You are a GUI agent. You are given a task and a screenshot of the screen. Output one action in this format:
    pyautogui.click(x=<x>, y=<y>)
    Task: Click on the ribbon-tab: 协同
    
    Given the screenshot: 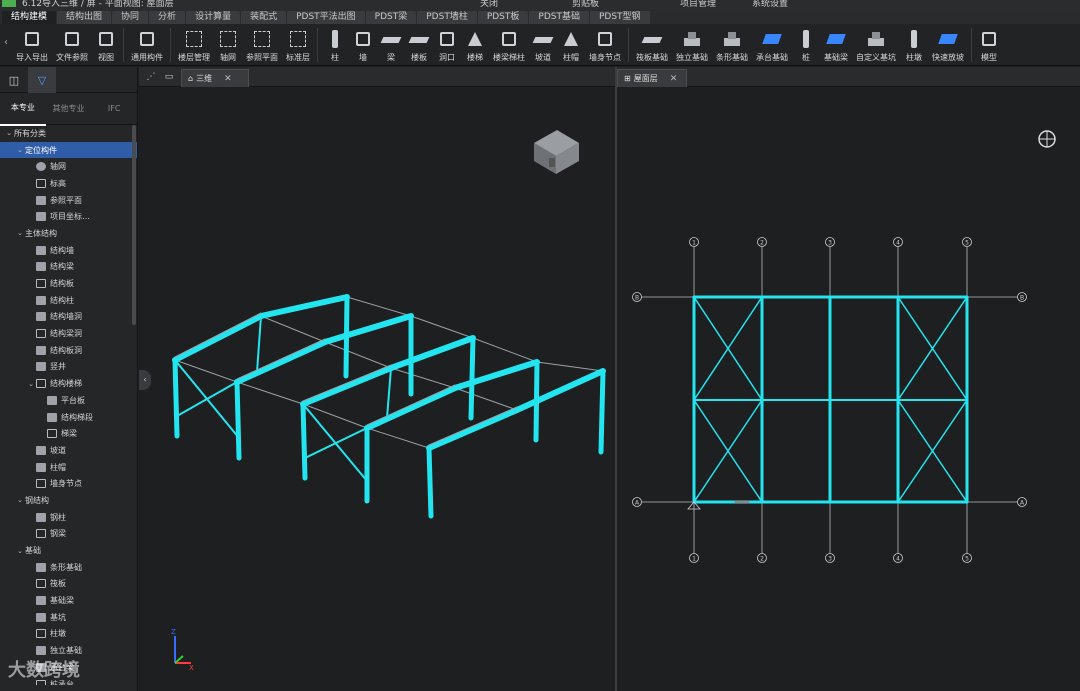 What is the action you would take?
    pyautogui.click(x=130, y=17)
    